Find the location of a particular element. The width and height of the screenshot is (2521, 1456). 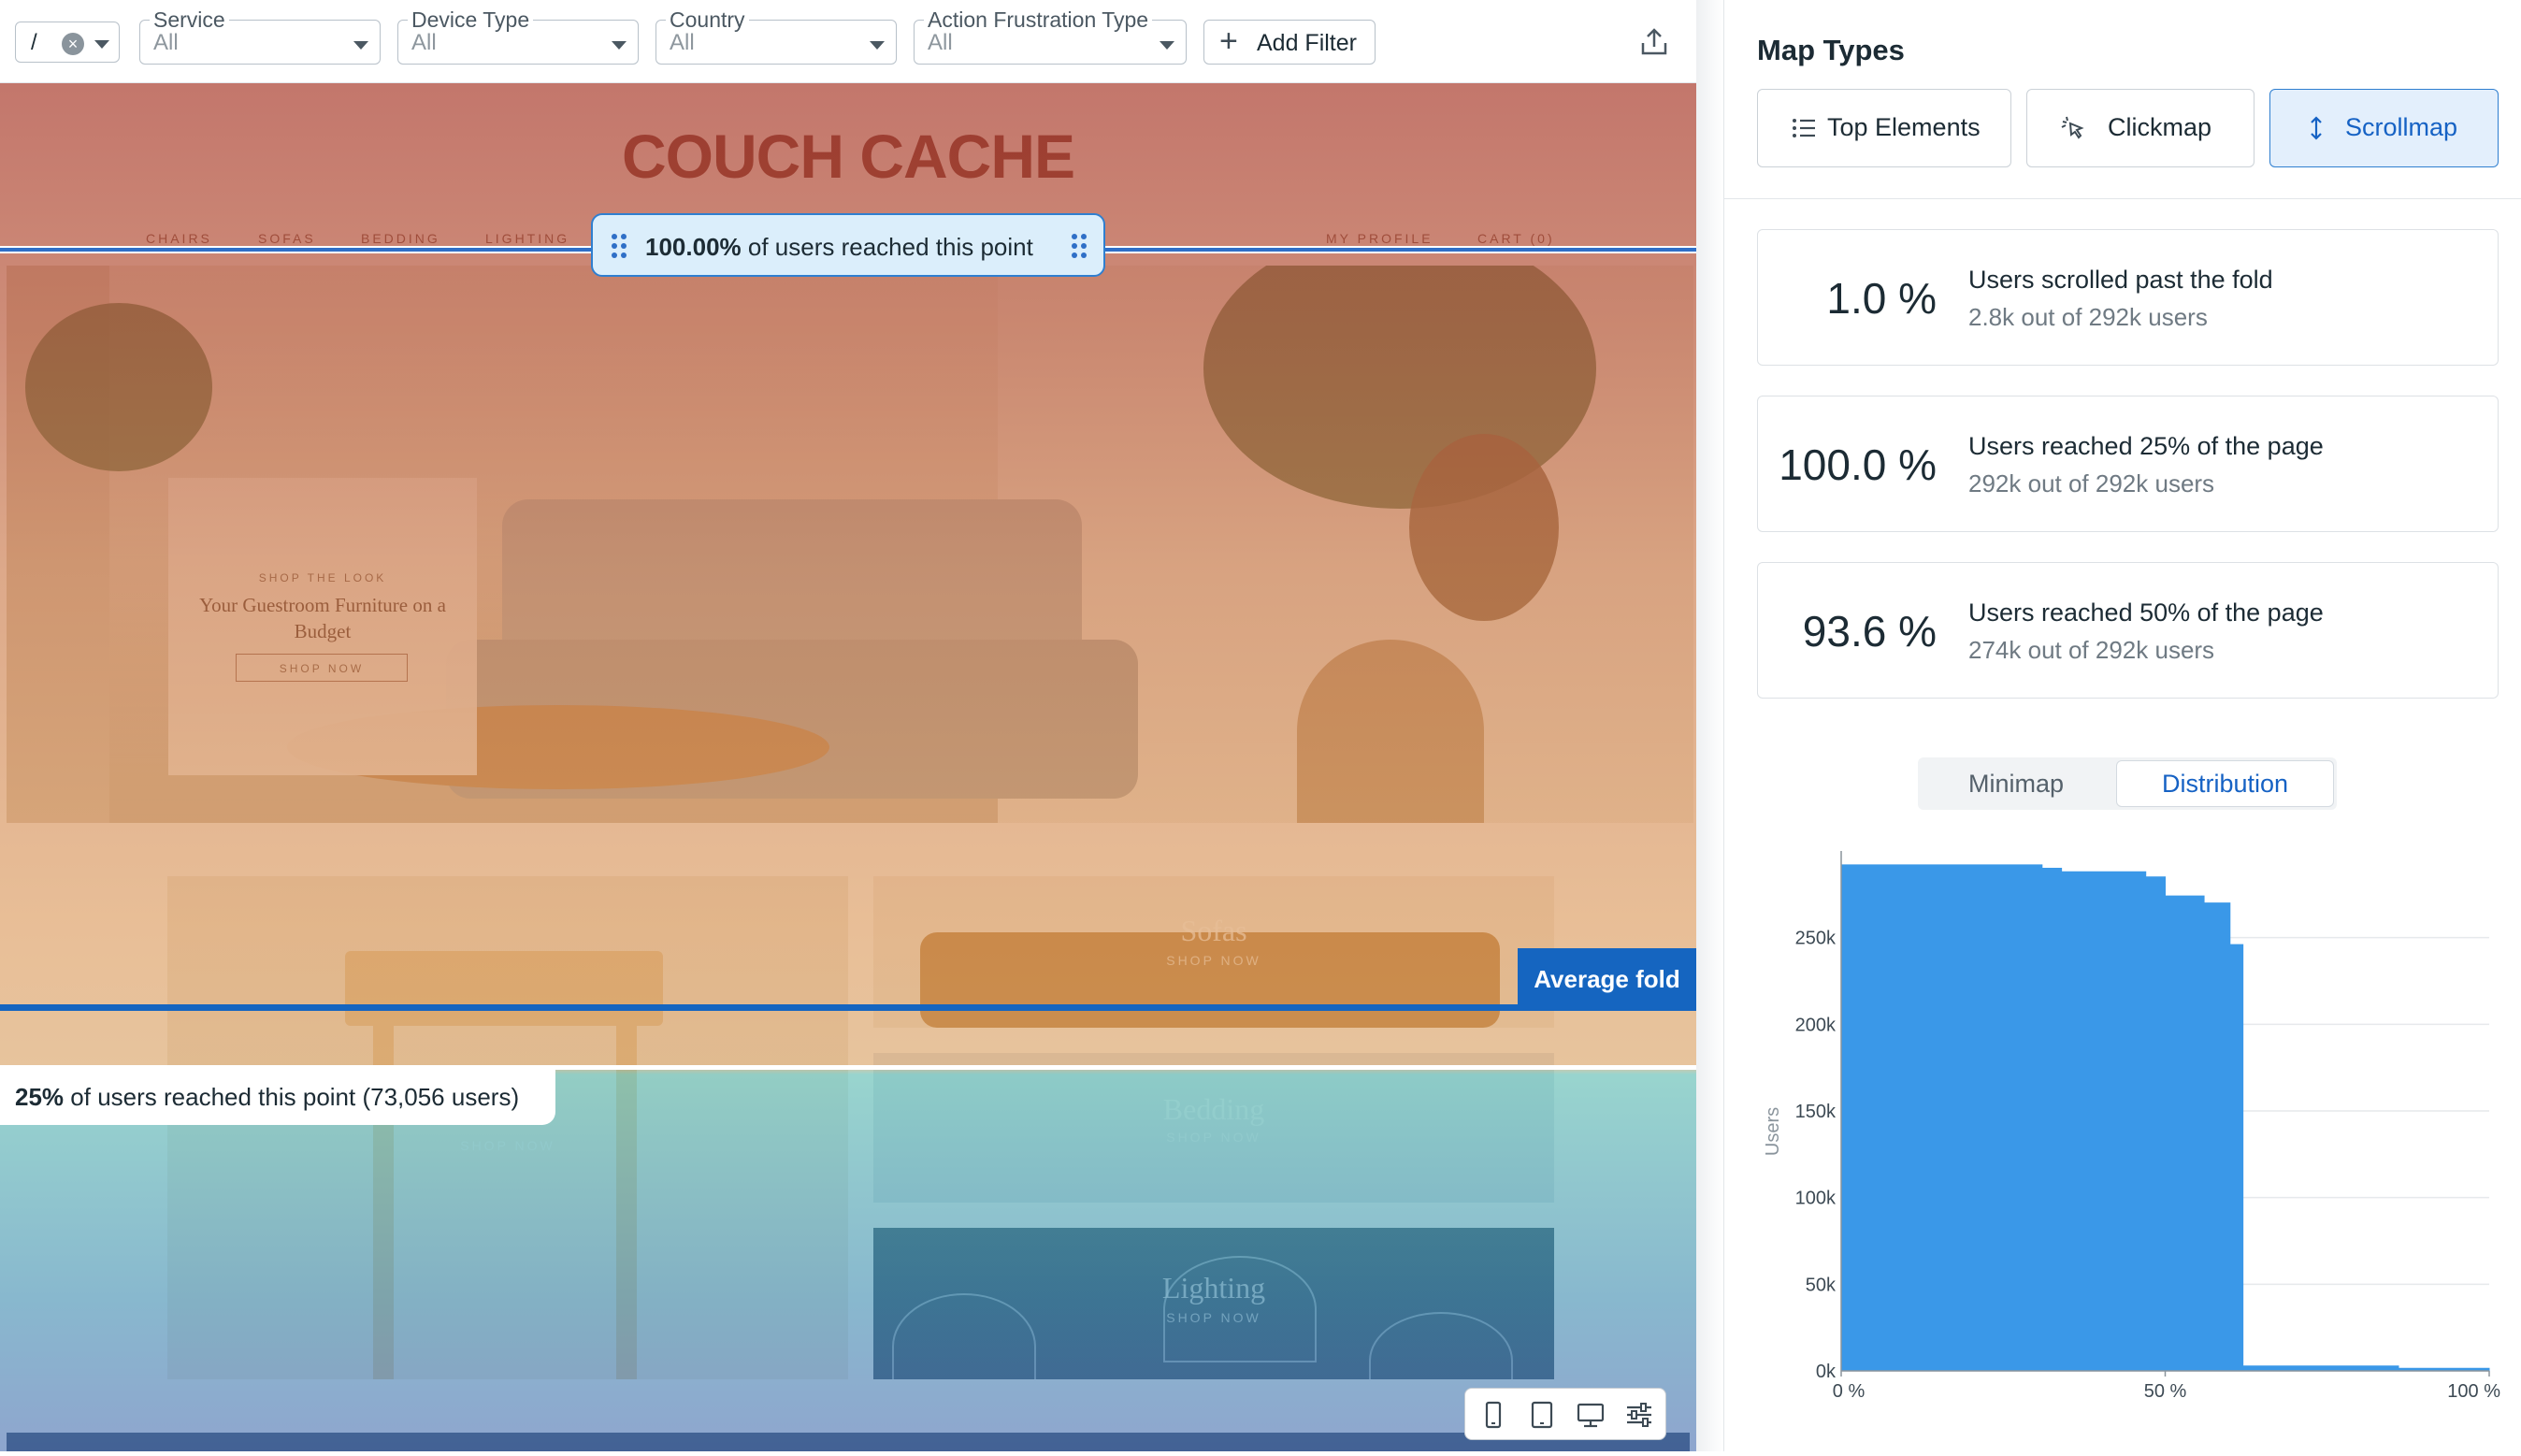

bedding-tile: Bedding SHOP NOW is located at coordinates (1213, 1128).